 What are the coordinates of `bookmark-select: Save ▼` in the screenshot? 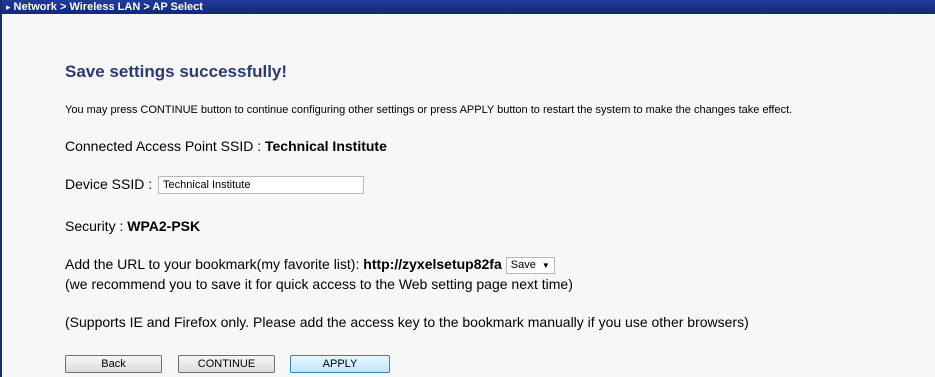 It's located at (530, 265).